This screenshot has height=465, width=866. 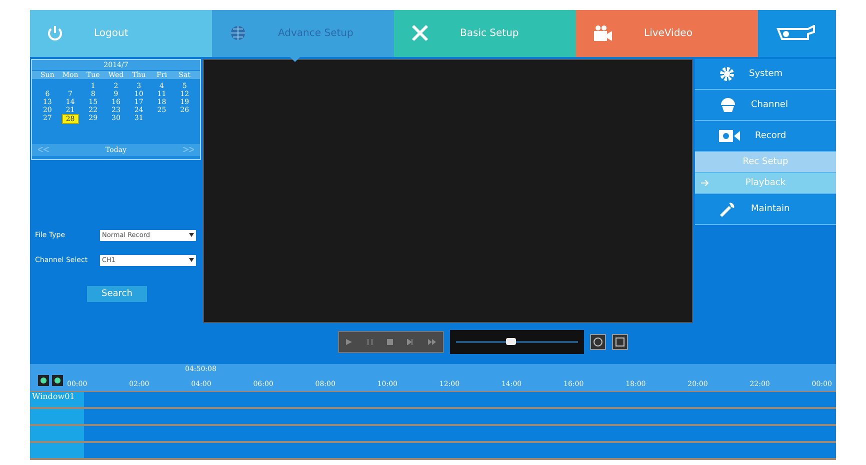 I want to click on header-tab: Basic Setup, so click(x=485, y=33).